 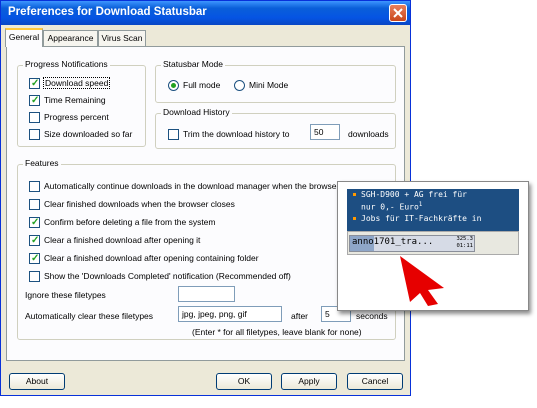 I want to click on completed-notification-checkbox, so click(x=34, y=276).